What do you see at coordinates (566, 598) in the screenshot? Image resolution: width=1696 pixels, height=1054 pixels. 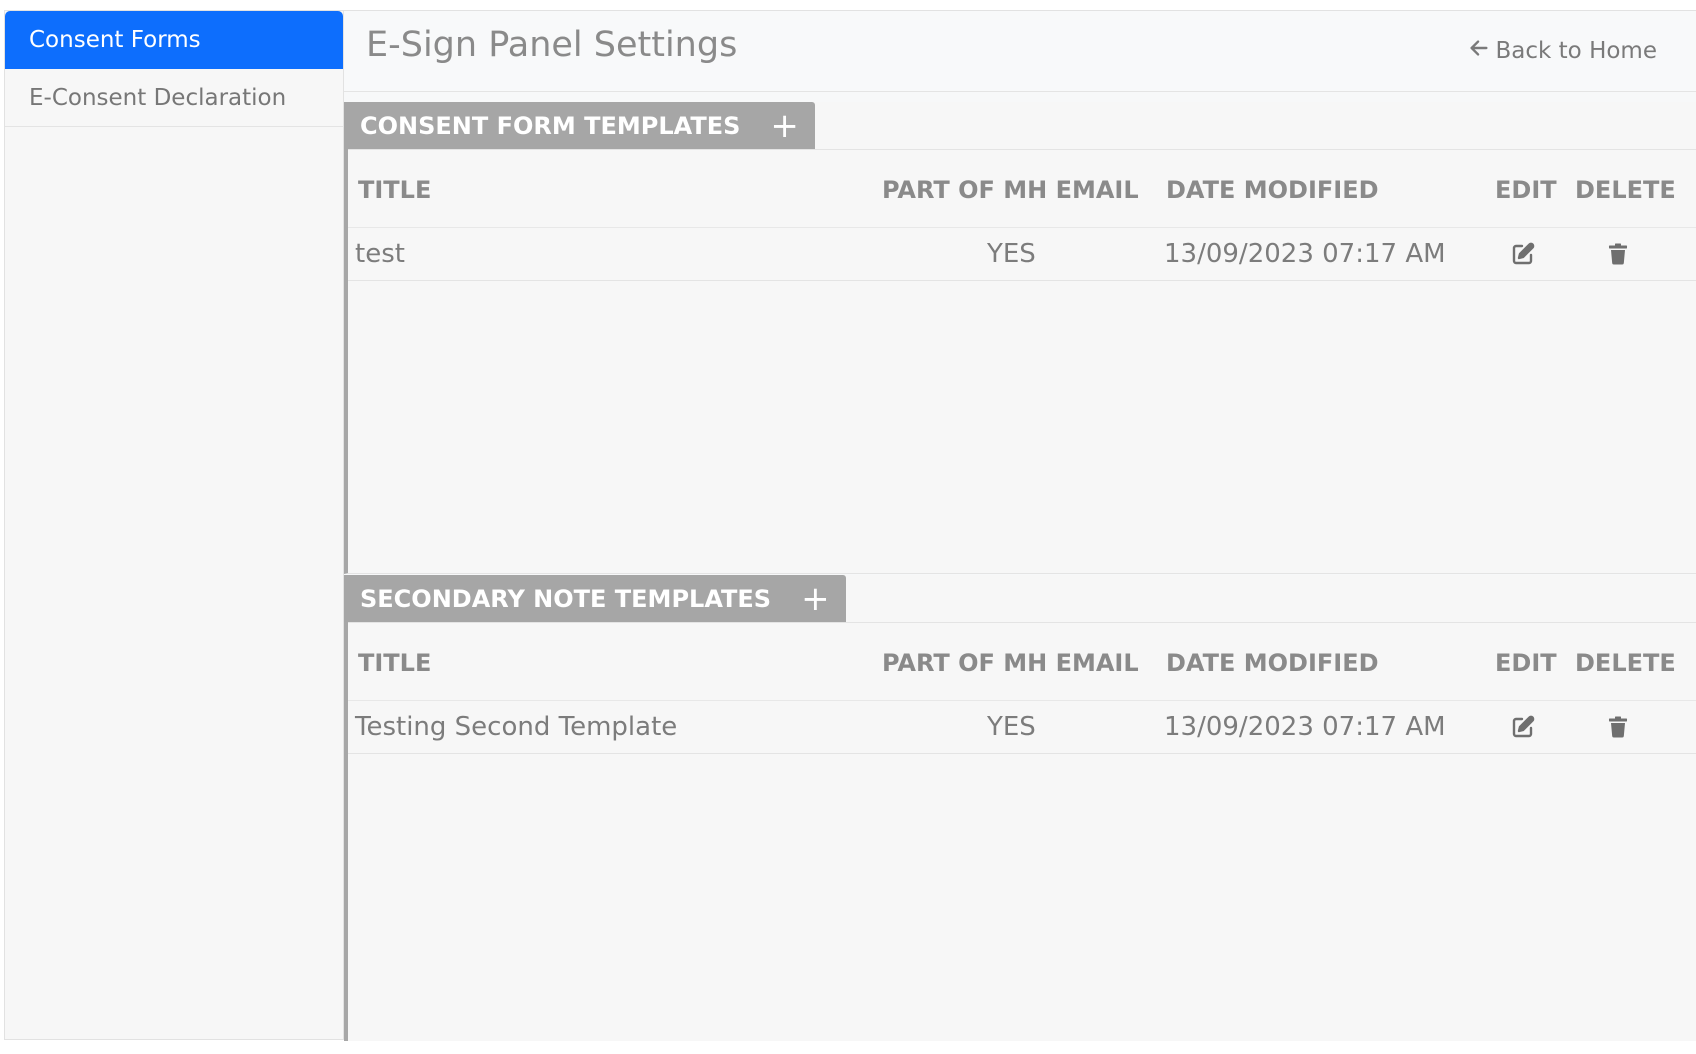 I see `section-title: SECONDARY NOTE TEMPLATES` at bounding box center [566, 598].